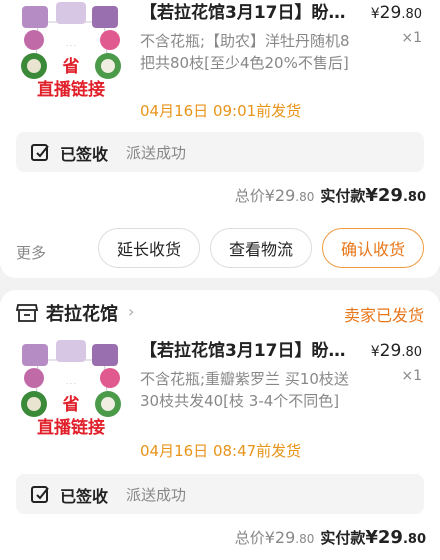 The height and width of the screenshot is (560, 440). Describe the element at coordinates (27, 313) in the screenshot. I see `shop-icon` at that location.